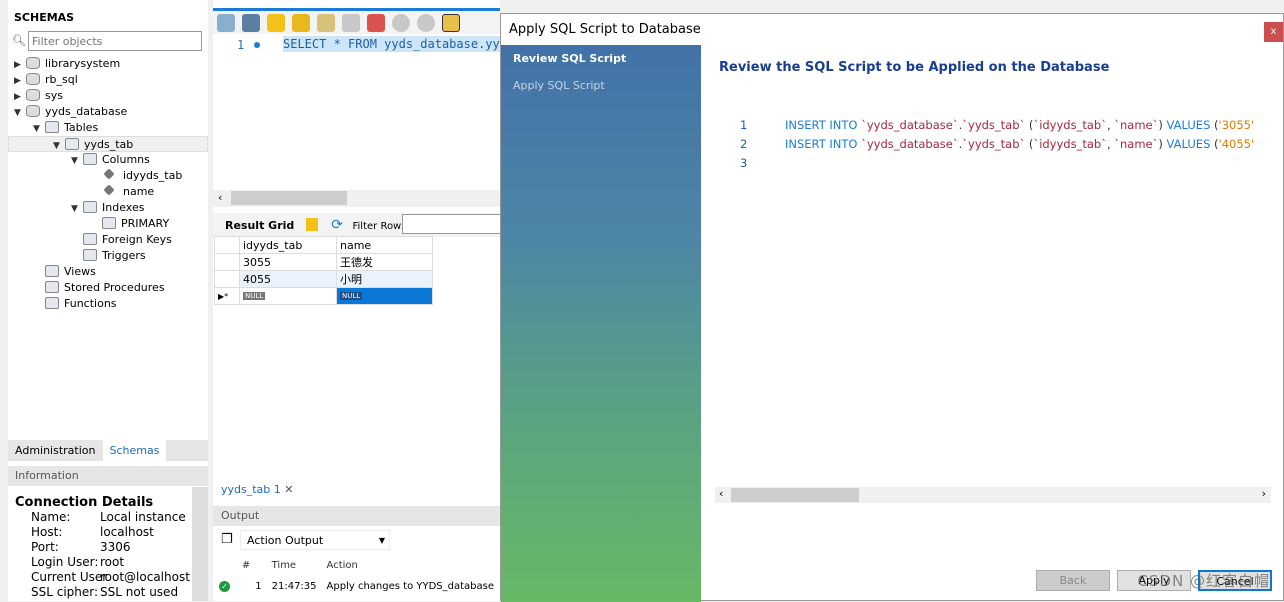  I want to click on toggle-error-icon, so click(376, 23).